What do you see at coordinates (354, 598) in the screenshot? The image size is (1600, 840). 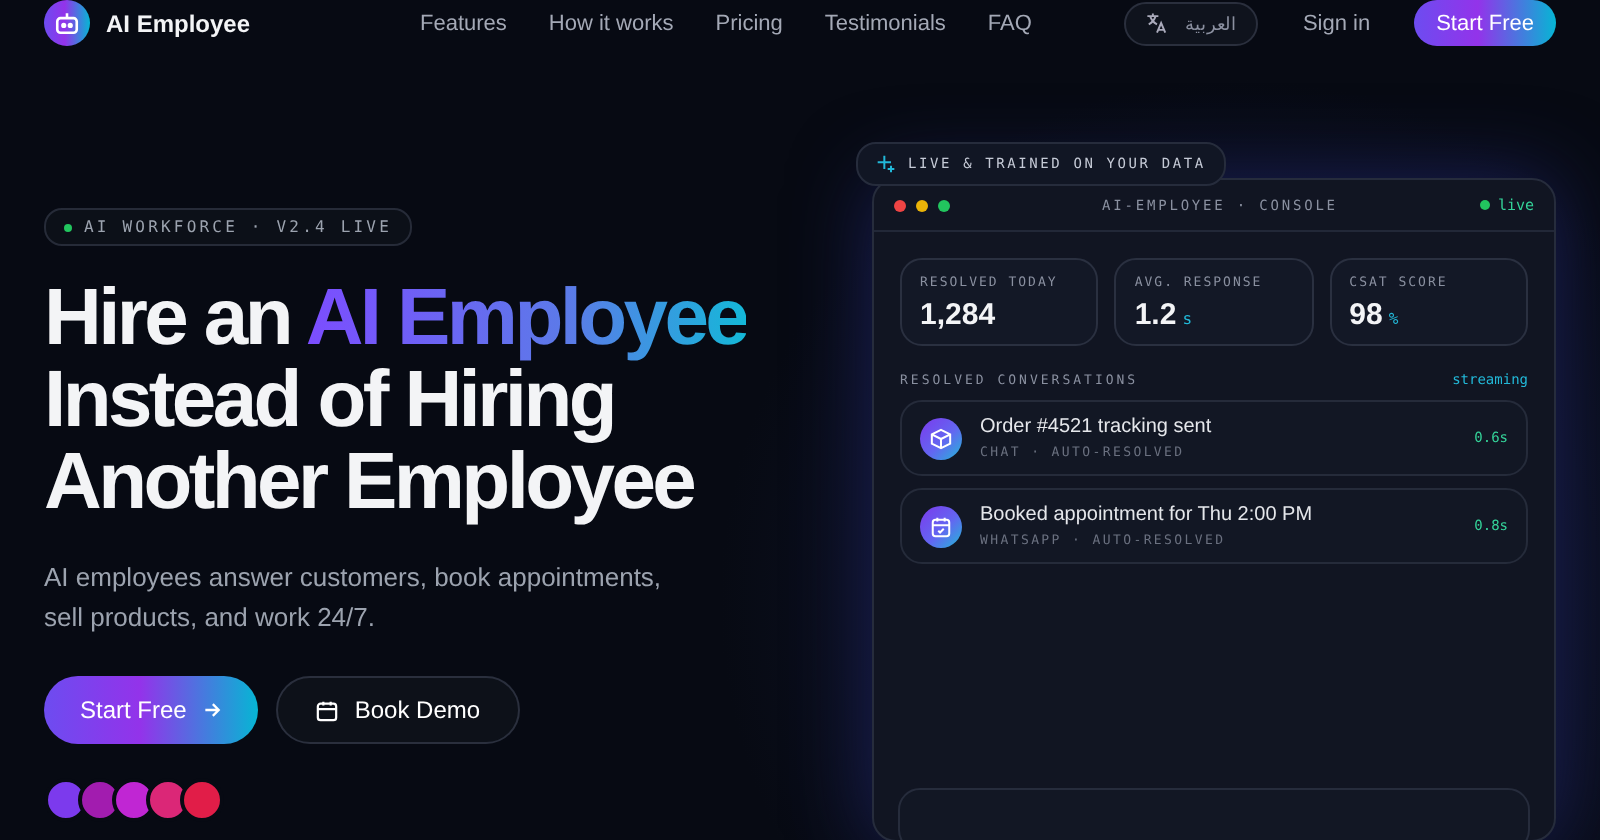 I see `hero-description: AI employees answer customers, book appointments, sell products, and work 24/7.` at bounding box center [354, 598].